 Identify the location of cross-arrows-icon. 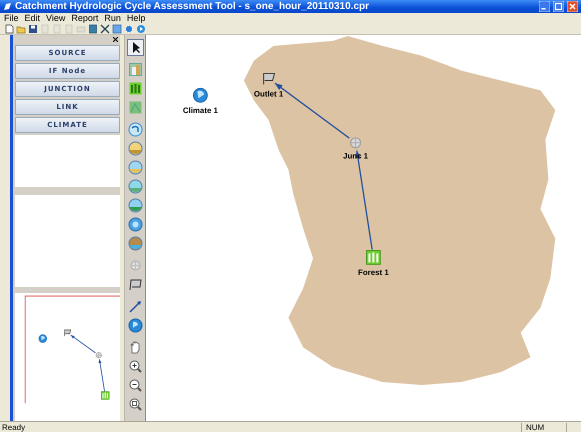
(105, 29).